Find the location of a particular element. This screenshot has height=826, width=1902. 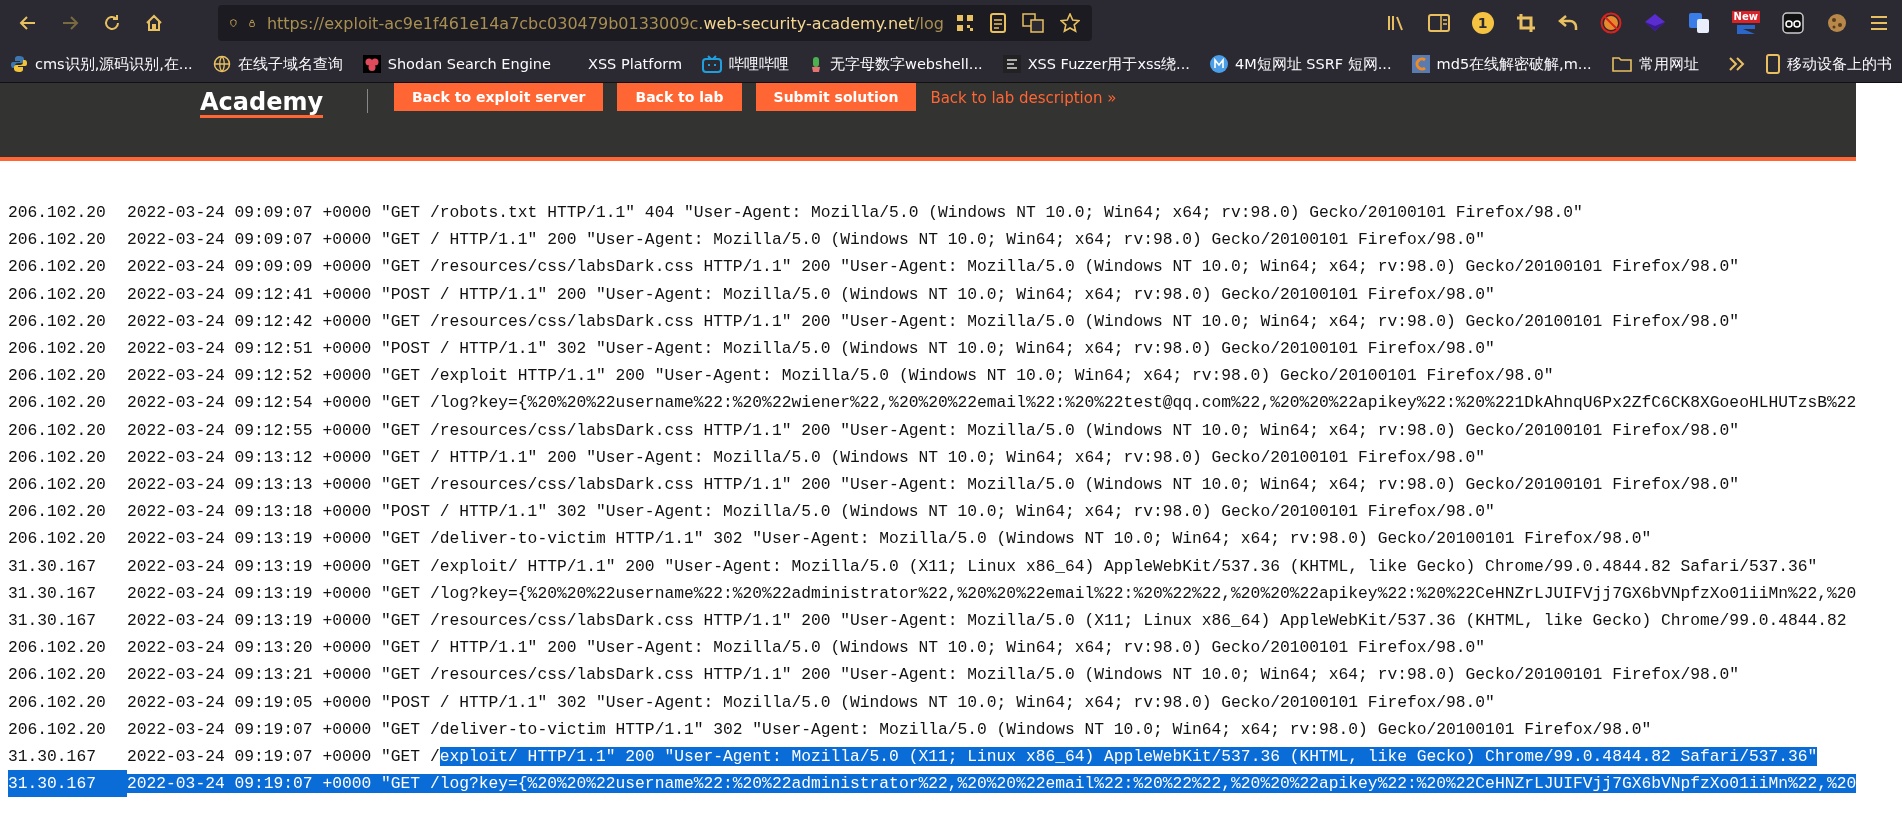

qr-code-icon is located at coordinates (965, 23).